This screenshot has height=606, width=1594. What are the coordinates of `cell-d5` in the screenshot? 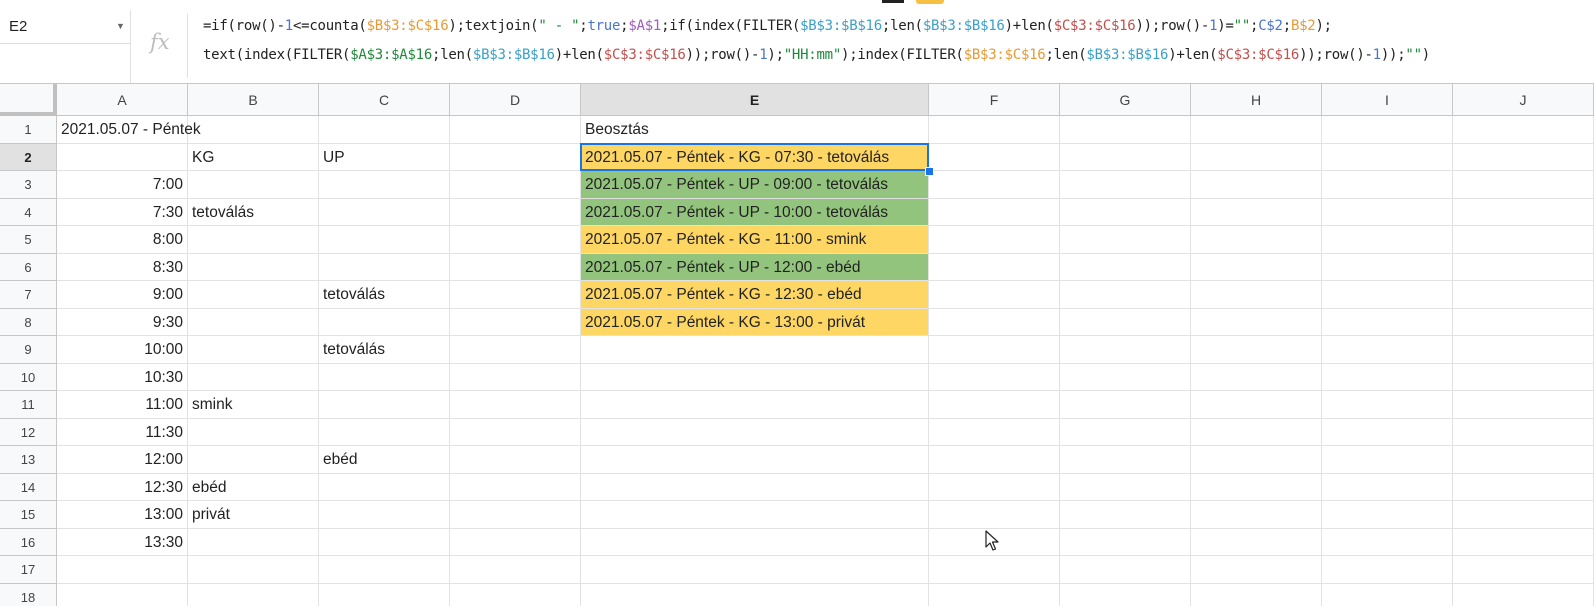 It's located at (515, 240).